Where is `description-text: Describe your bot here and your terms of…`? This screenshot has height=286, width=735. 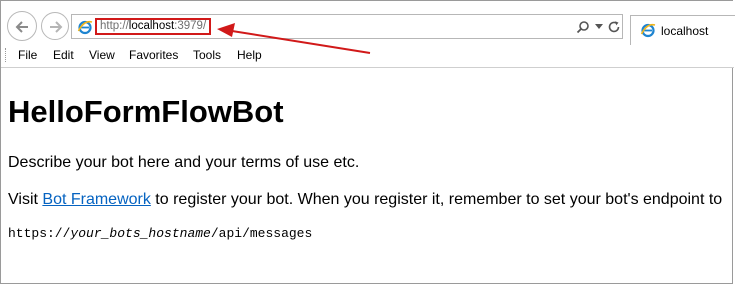
description-text: Describe your bot here and your terms of… is located at coordinates (184, 162).